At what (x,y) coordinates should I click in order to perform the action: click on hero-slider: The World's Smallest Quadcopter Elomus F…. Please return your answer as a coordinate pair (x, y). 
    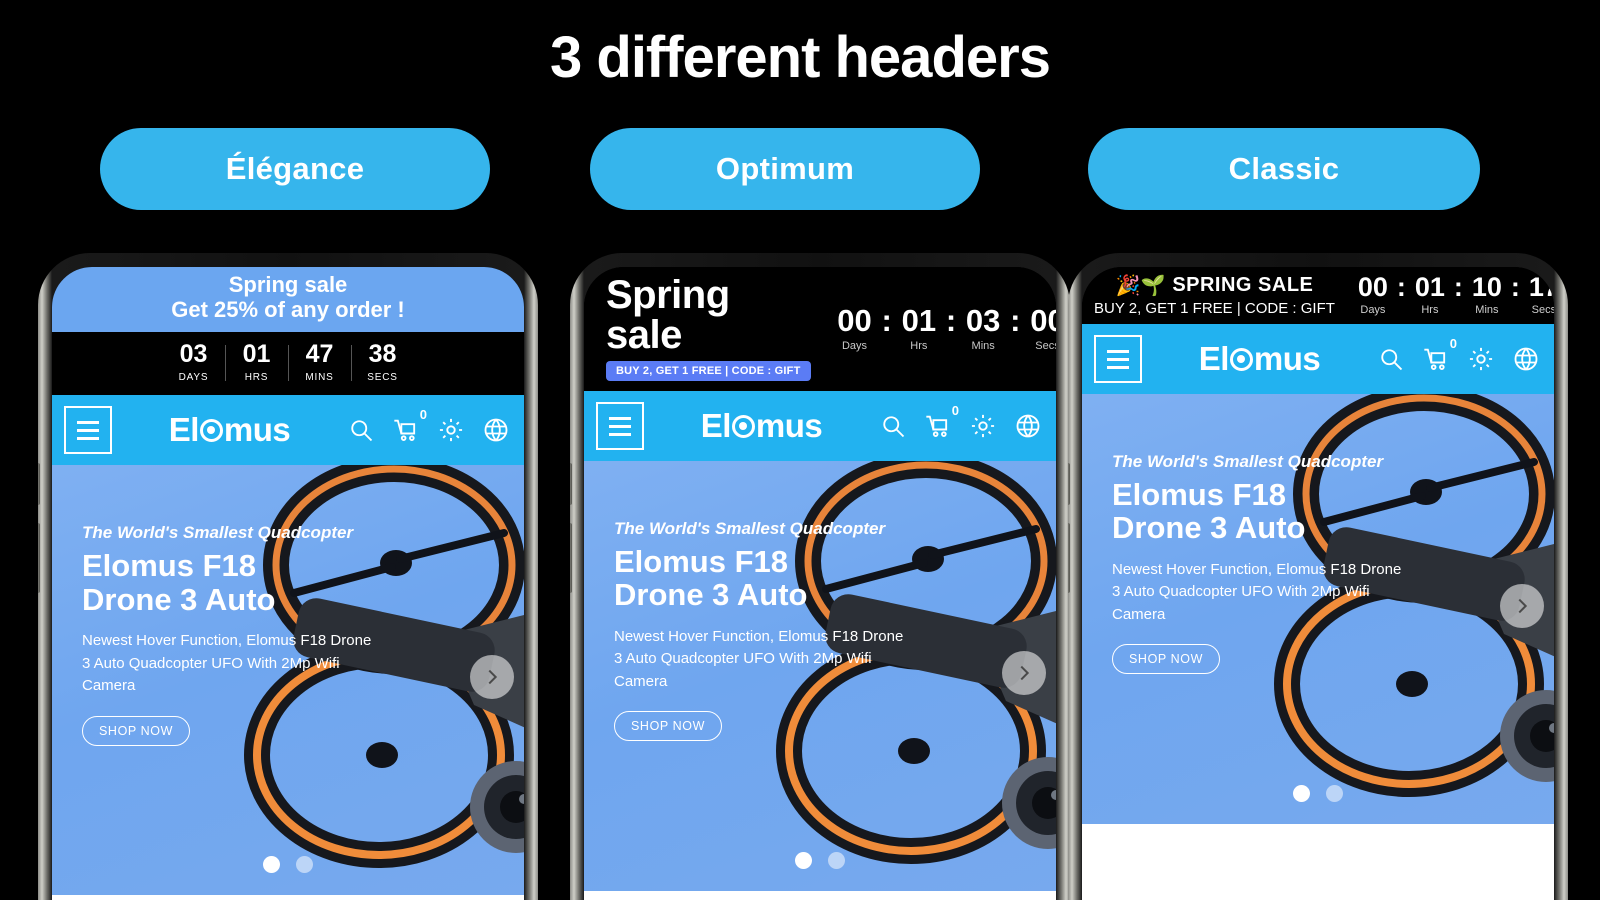
    Looking at the image, I should click on (1318, 609).